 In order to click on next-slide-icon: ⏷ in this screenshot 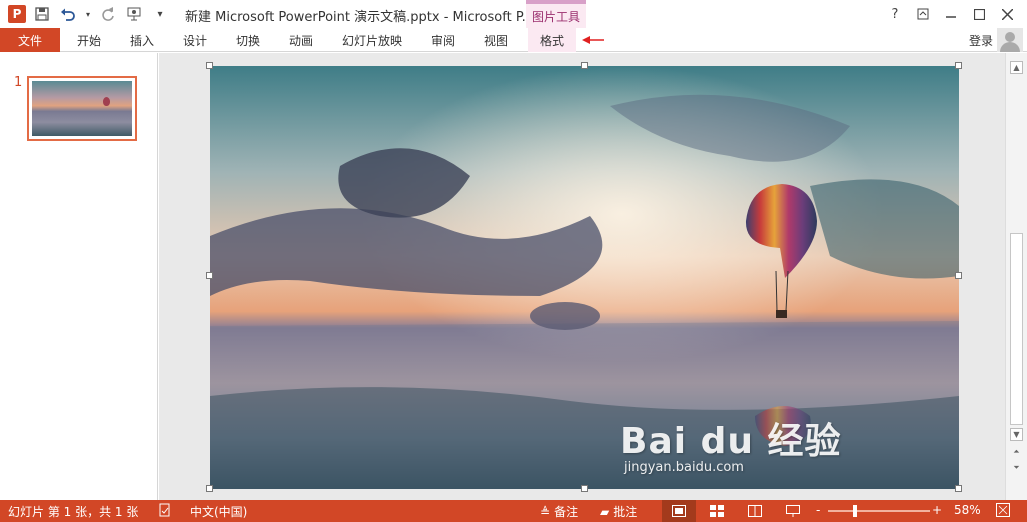, I will do `click(1016, 467)`.